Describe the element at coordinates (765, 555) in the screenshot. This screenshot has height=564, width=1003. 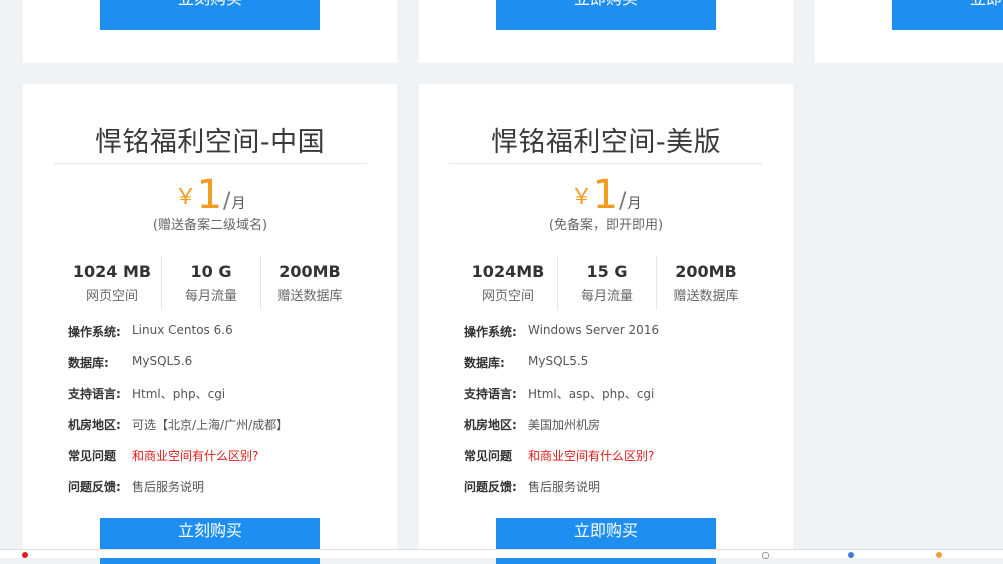
I see `circle-icon` at that location.